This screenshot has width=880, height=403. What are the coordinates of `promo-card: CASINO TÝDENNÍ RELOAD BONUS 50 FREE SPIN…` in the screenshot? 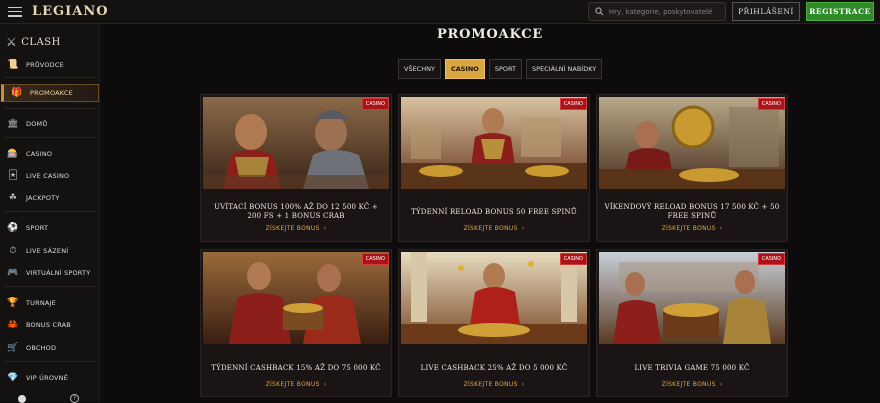 It's located at (494, 168).